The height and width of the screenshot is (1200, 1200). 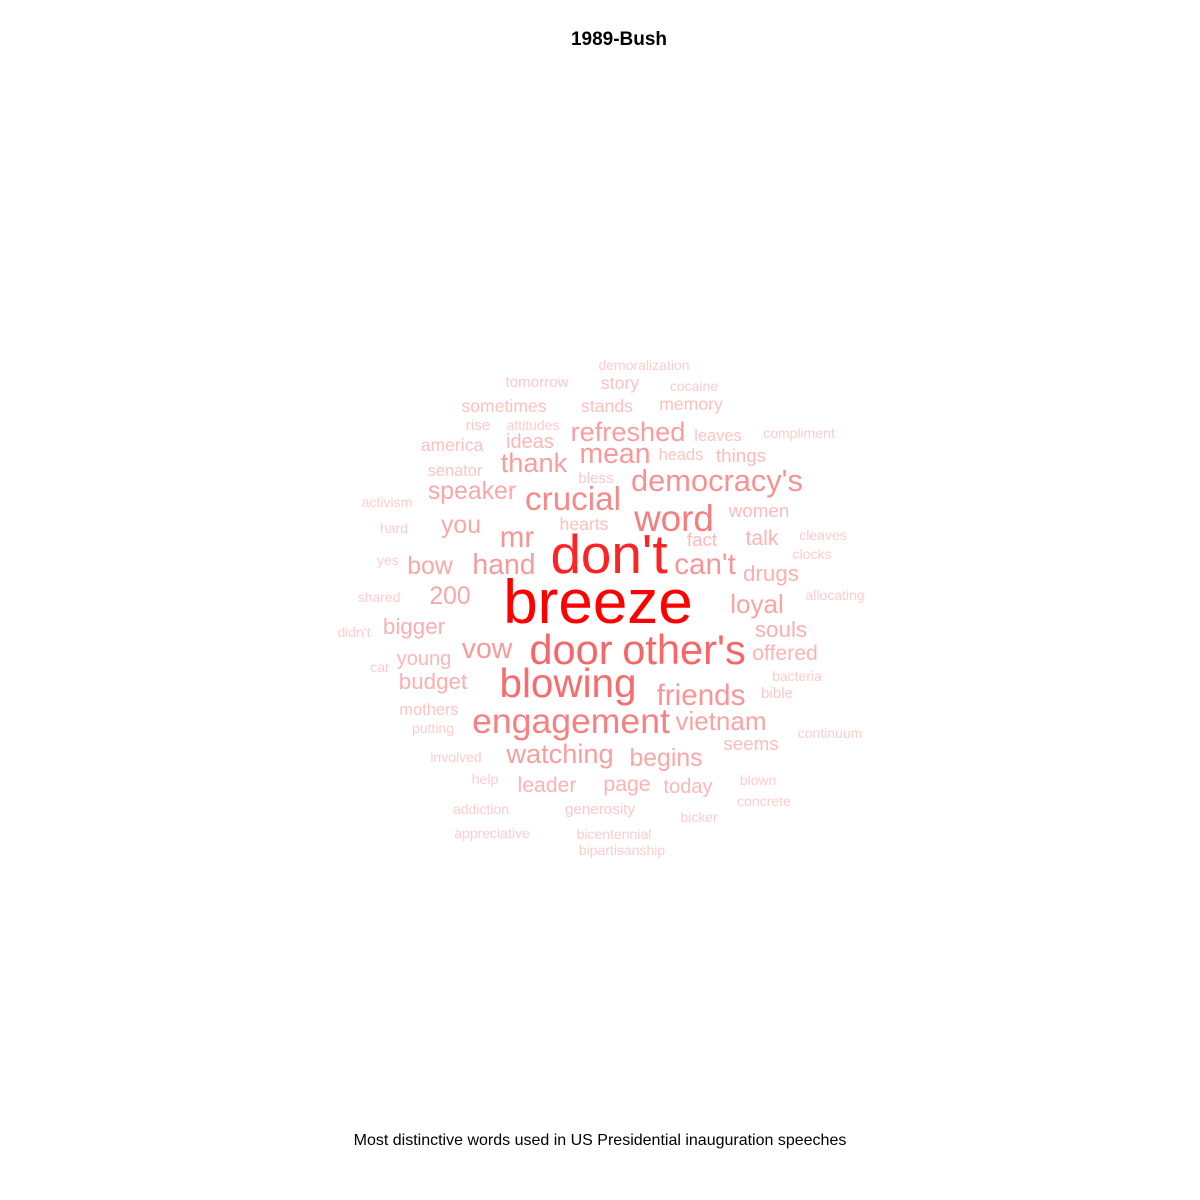 I want to click on word-memory: memory, so click(x=691, y=404).